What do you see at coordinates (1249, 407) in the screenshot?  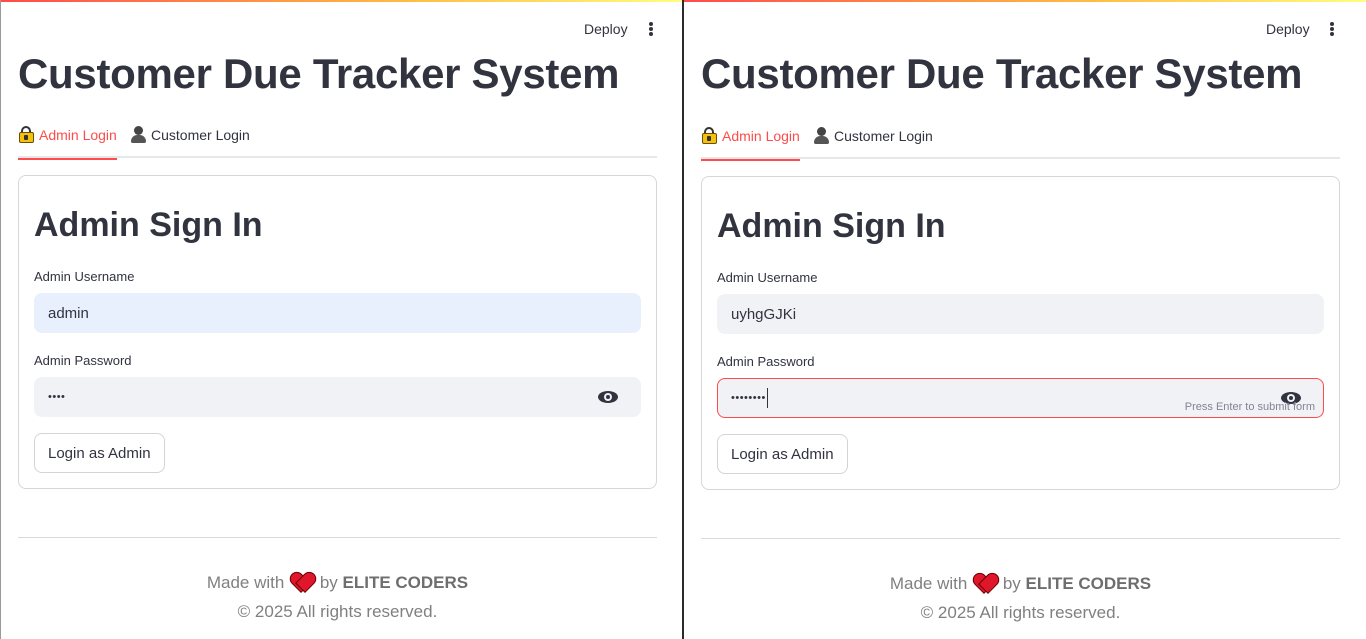 I see `submit-hint: Press Enter to submit form` at bounding box center [1249, 407].